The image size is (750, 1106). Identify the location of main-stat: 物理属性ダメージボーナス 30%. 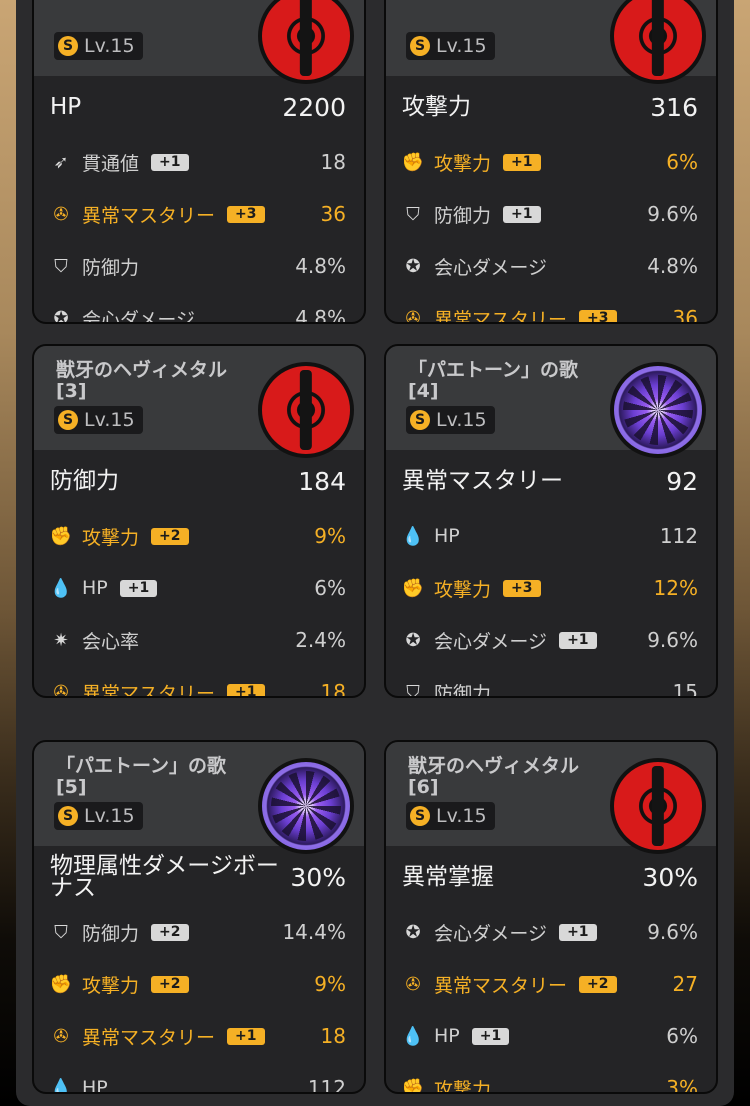
(198, 877).